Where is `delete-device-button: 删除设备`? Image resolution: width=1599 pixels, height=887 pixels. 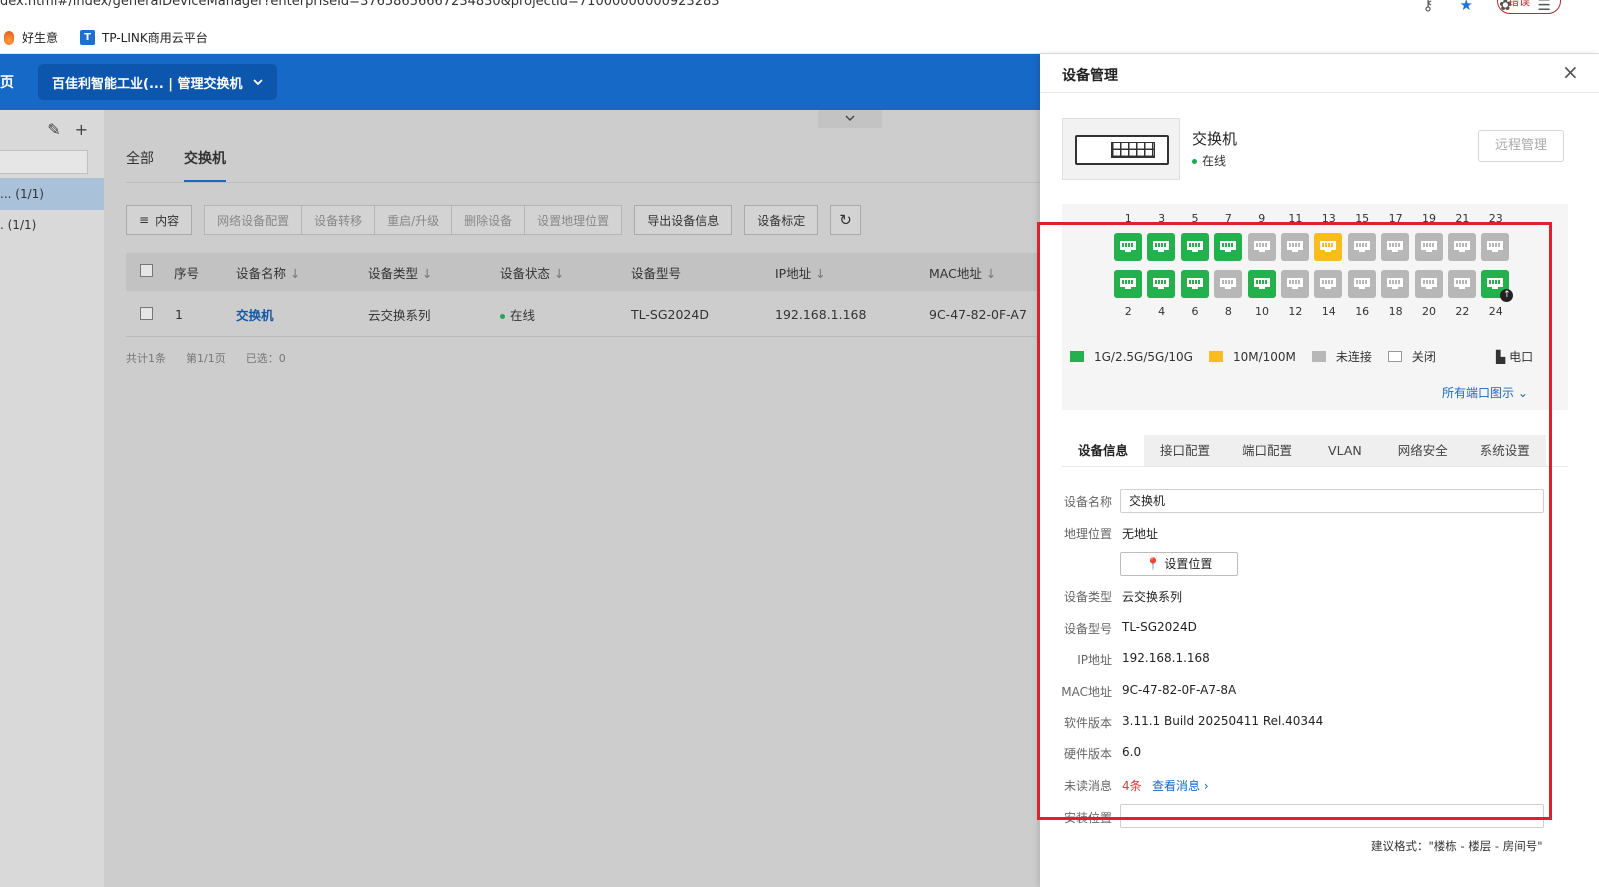 delete-device-button: 删除设备 is located at coordinates (489, 220).